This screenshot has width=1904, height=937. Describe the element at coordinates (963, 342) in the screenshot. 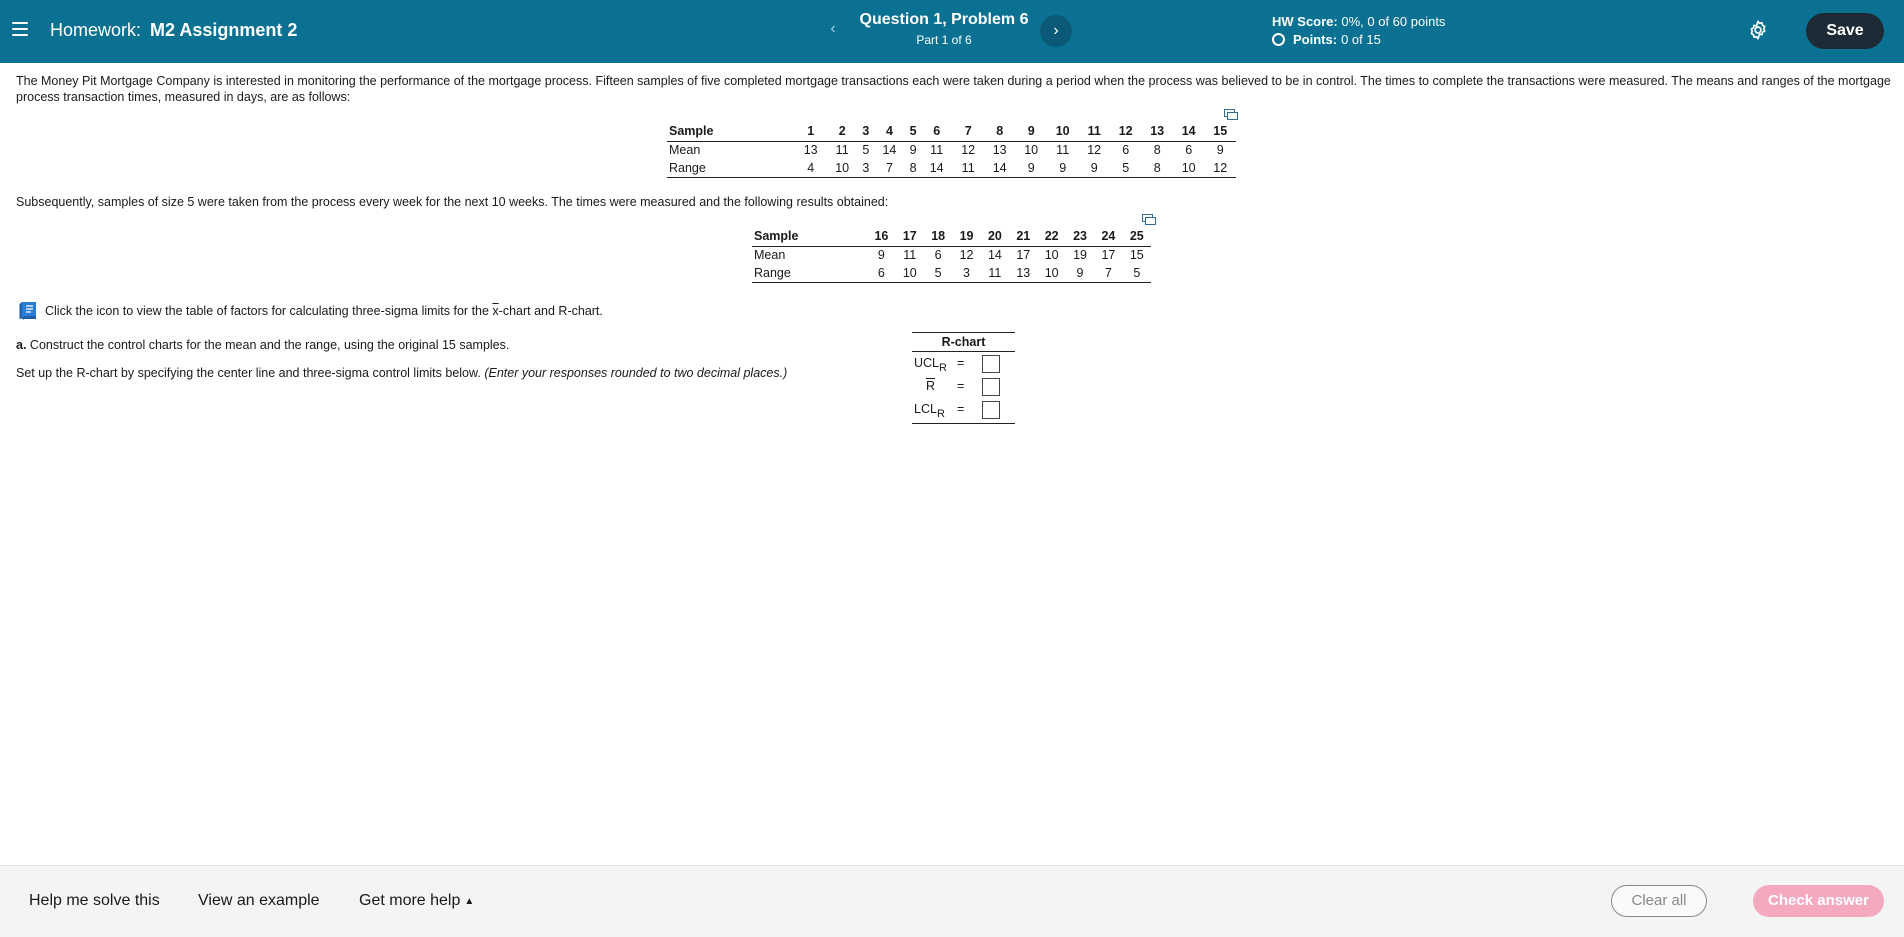

I see `r-chart-title: R-chart` at that location.